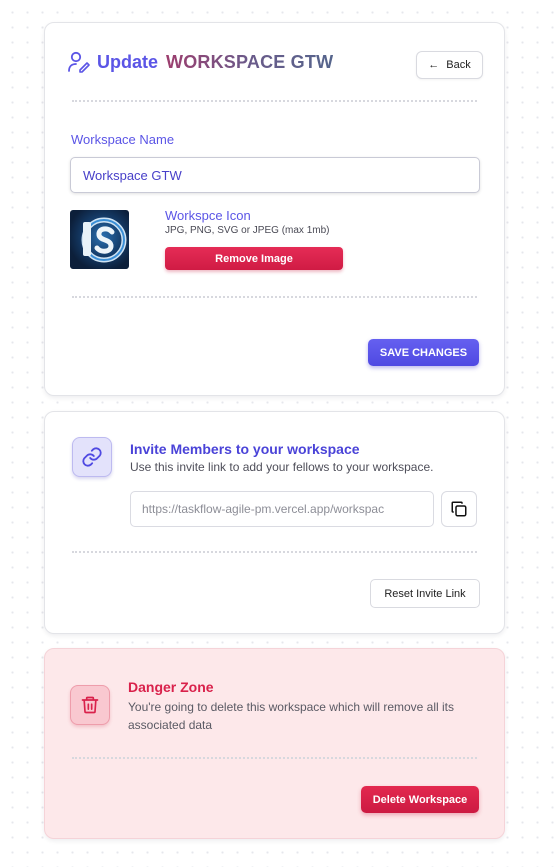 The height and width of the screenshot is (867, 558). Describe the element at coordinates (123, 139) in the screenshot. I see `workspace-name-label: Workspace Name` at that location.